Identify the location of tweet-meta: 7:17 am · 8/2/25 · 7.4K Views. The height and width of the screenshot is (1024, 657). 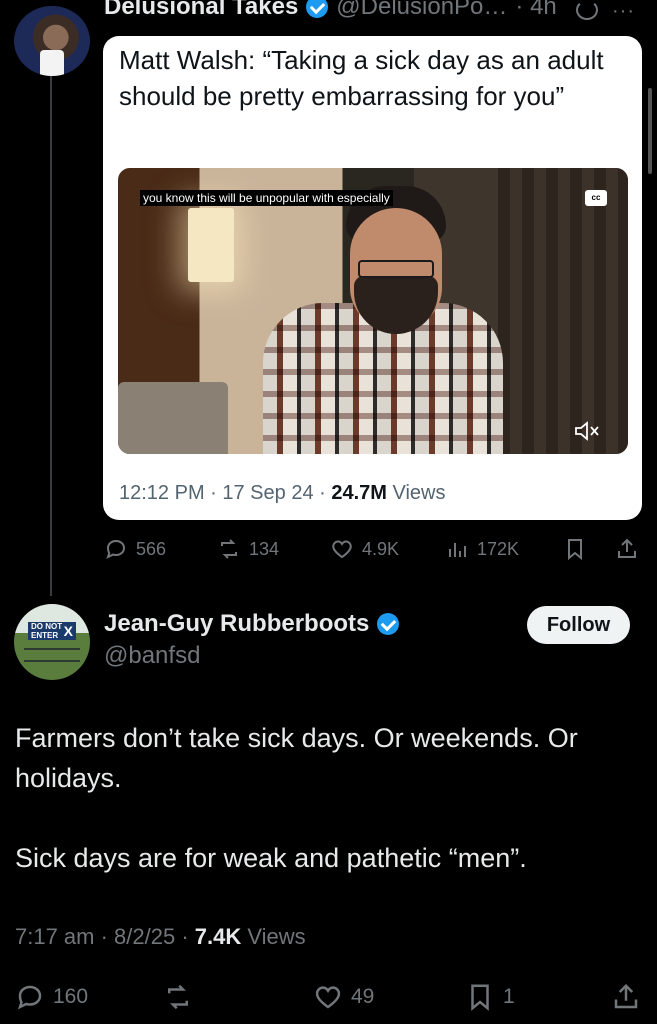
(160, 937).